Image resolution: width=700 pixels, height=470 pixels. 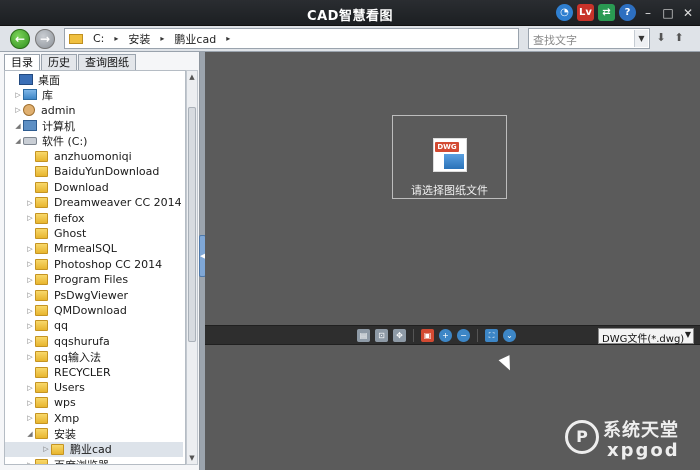 I want to click on tree-item: ▷ MrmealSQL, so click(x=71, y=248).